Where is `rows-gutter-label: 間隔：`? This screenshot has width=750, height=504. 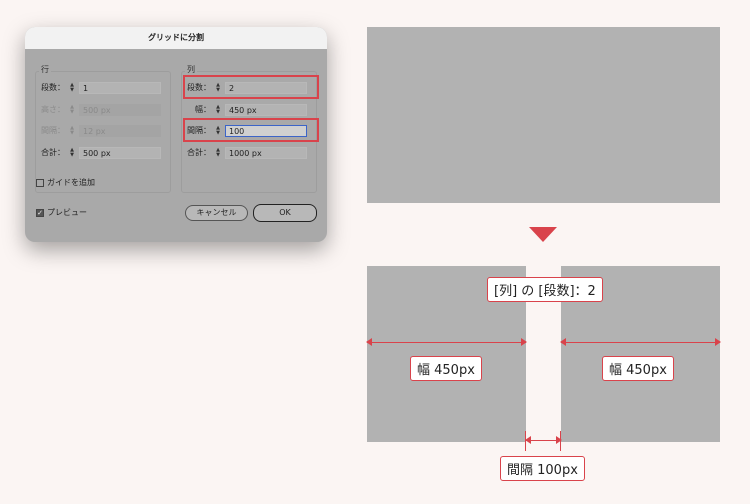 rows-gutter-label: 間隔： is located at coordinates (53, 130).